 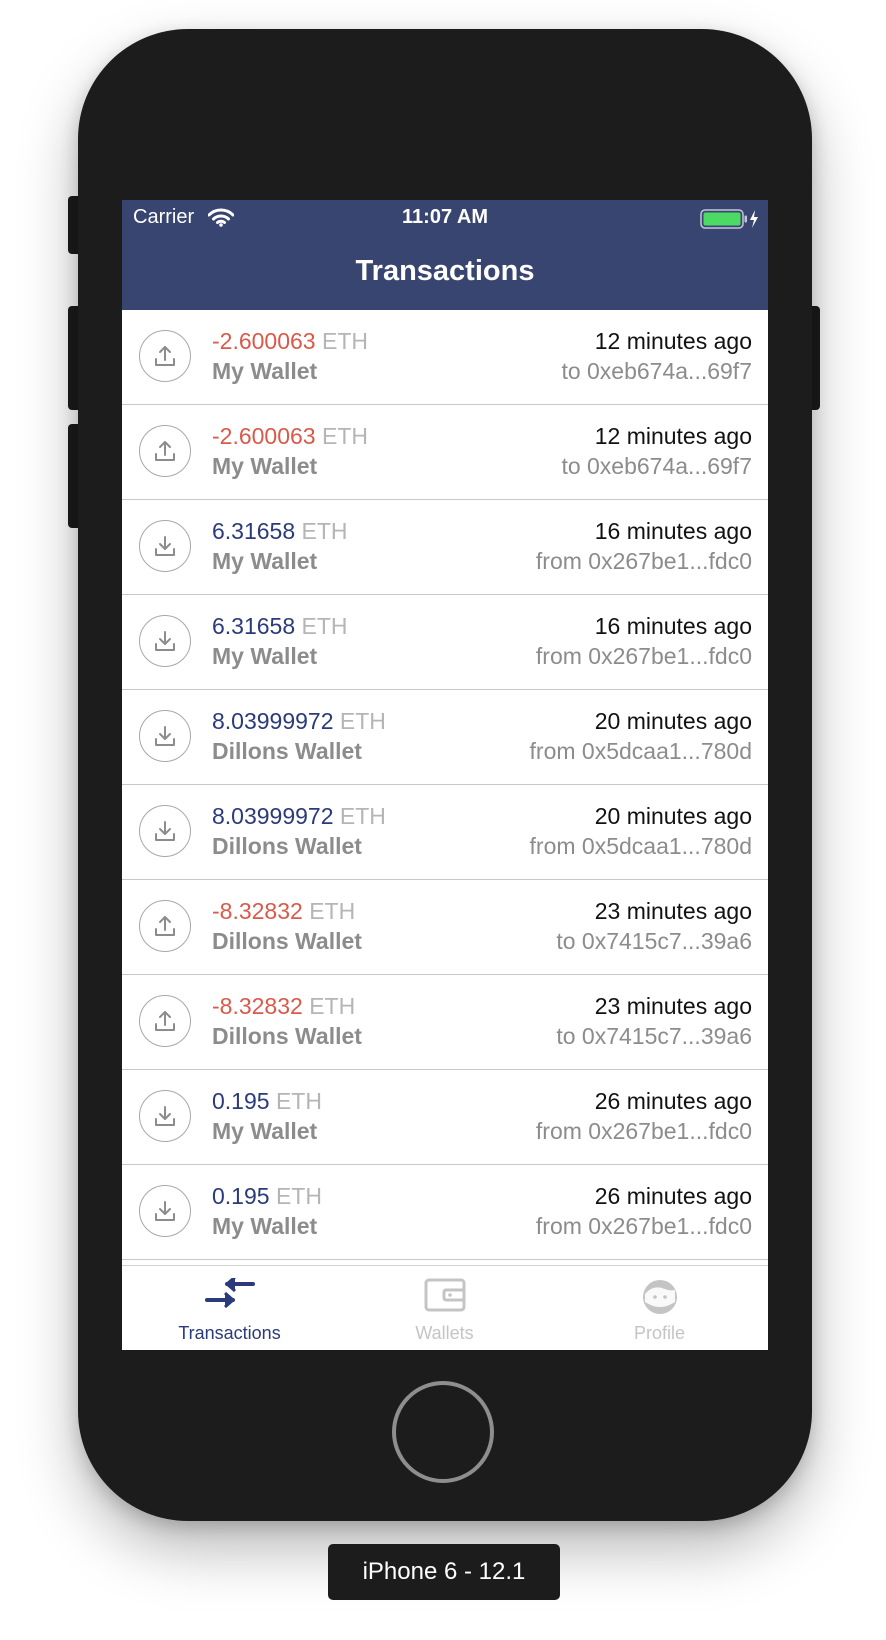 What do you see at coordinates (444, 1333) in the screenshot?
I see `tab-label-wallets: Wallets` at bounding box center [444, 1333].